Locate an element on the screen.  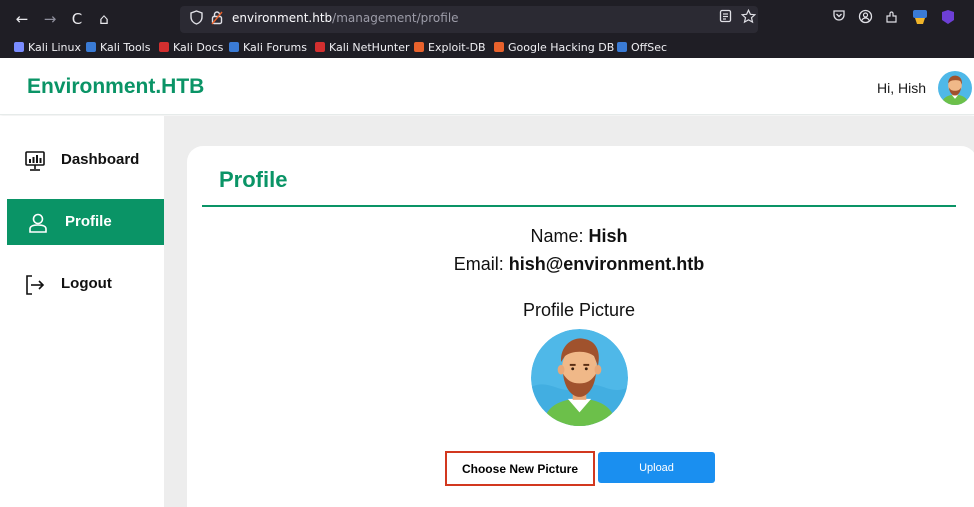
bookmark-label: OffSec is located at coordinates (649, 47).